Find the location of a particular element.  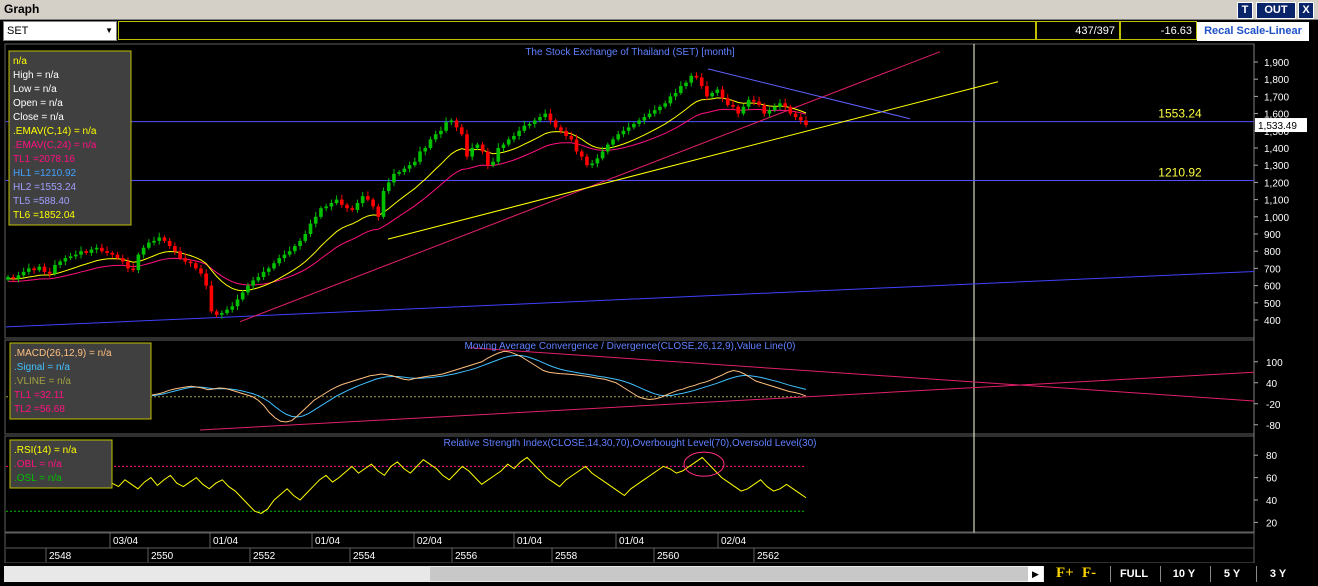

y-tick-label: -80 is located at coordinates (1273, 426).